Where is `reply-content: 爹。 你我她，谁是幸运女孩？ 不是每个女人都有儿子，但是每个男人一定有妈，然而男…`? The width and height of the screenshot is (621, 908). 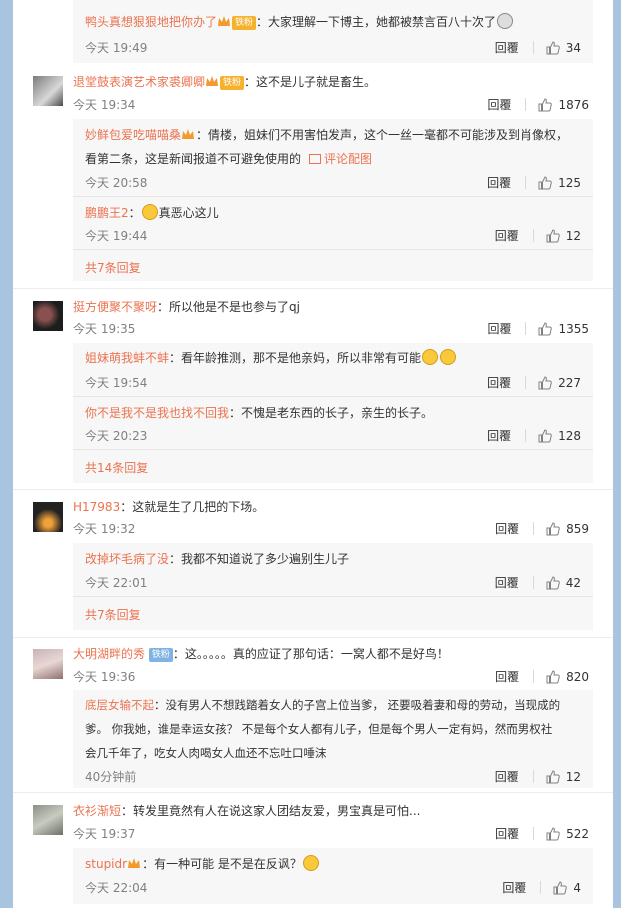 reply-content: 爹。 你我她，谁是幸运女孩？ 不是每个女人都有儿子，但是每个男人一定有妈，然而男… is located at coordinates (319, 729).